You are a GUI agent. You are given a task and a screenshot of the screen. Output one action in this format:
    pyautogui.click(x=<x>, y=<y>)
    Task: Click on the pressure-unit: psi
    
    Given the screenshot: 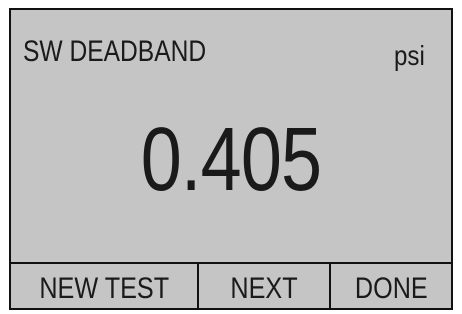 What is the action you would take?
    pyautogui.click(x=409, y=55)
    